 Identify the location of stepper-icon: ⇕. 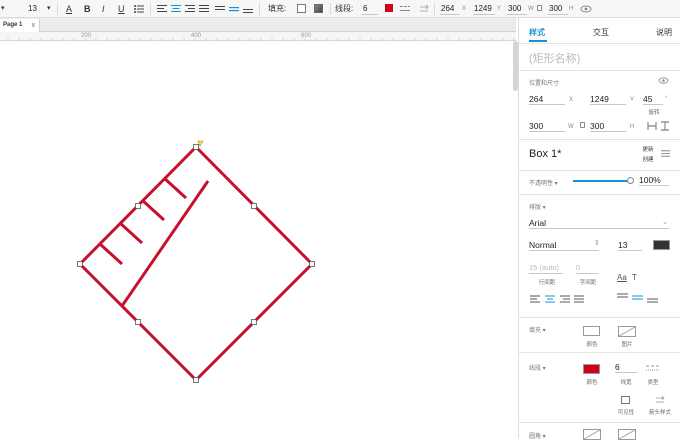
(597, 243).